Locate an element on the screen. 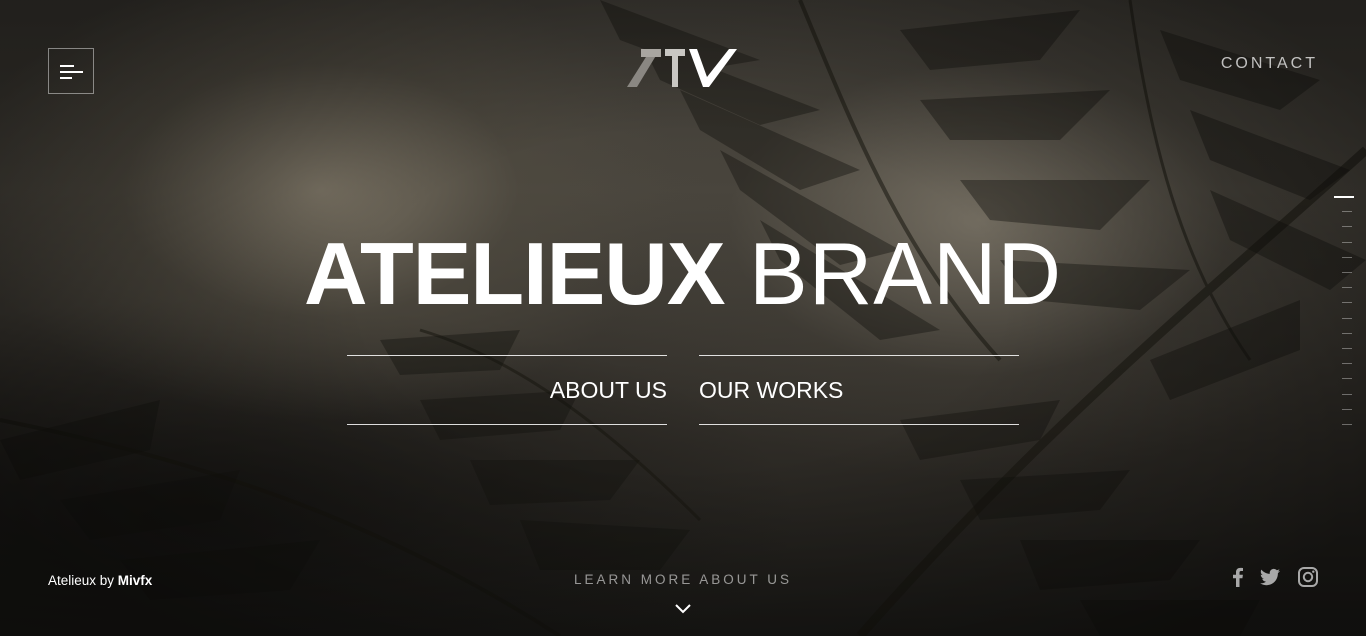  instagram-icon is located at coordinates (1308, 577).